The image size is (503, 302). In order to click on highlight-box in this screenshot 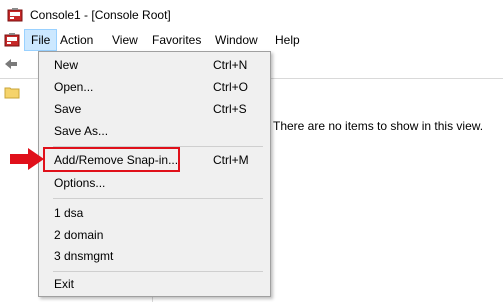, I will do `click(111, 159)`.